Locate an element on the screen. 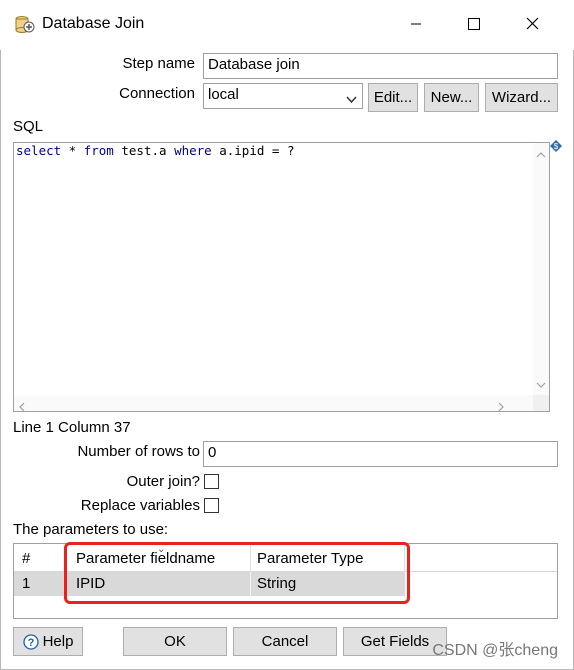 The image size is (574, 670). help-label: Help is located at coordinates (58, 641).